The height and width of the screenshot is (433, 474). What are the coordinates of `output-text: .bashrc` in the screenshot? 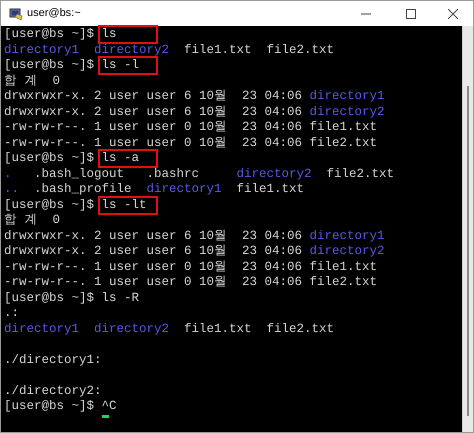 It's located at (173, 173).